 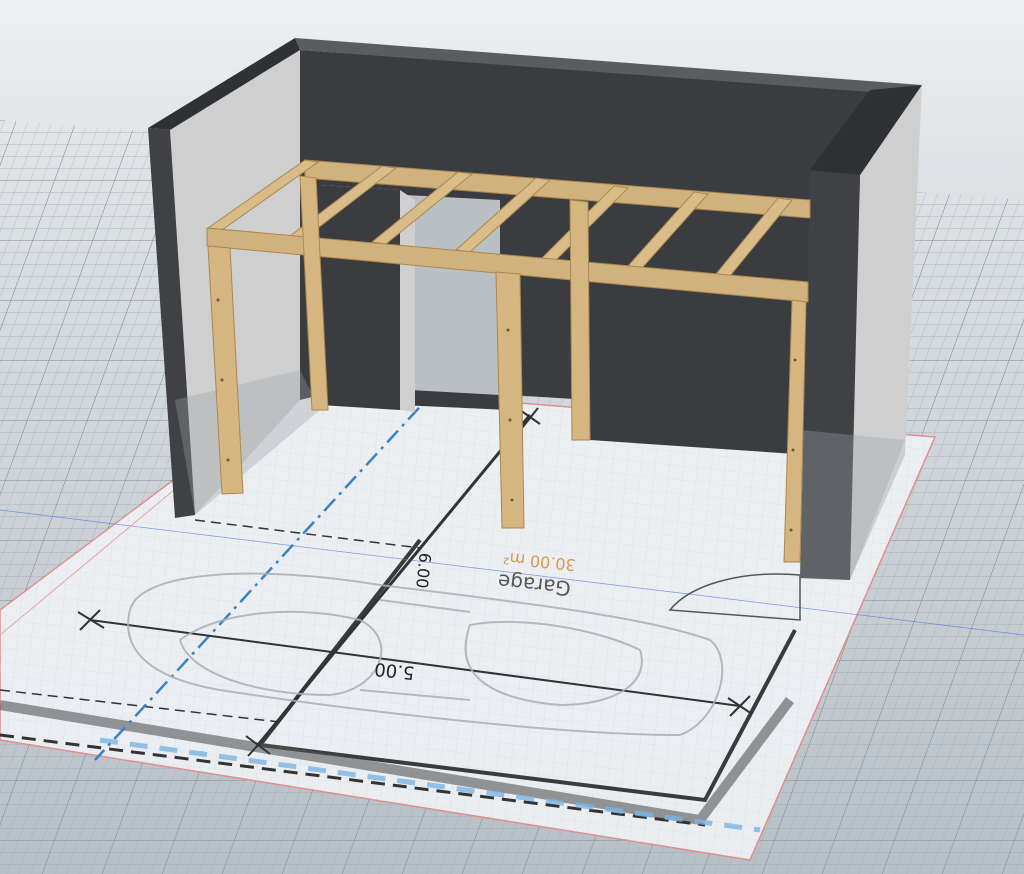 I want to click on inner-pillar, so click(x=360, y=297).